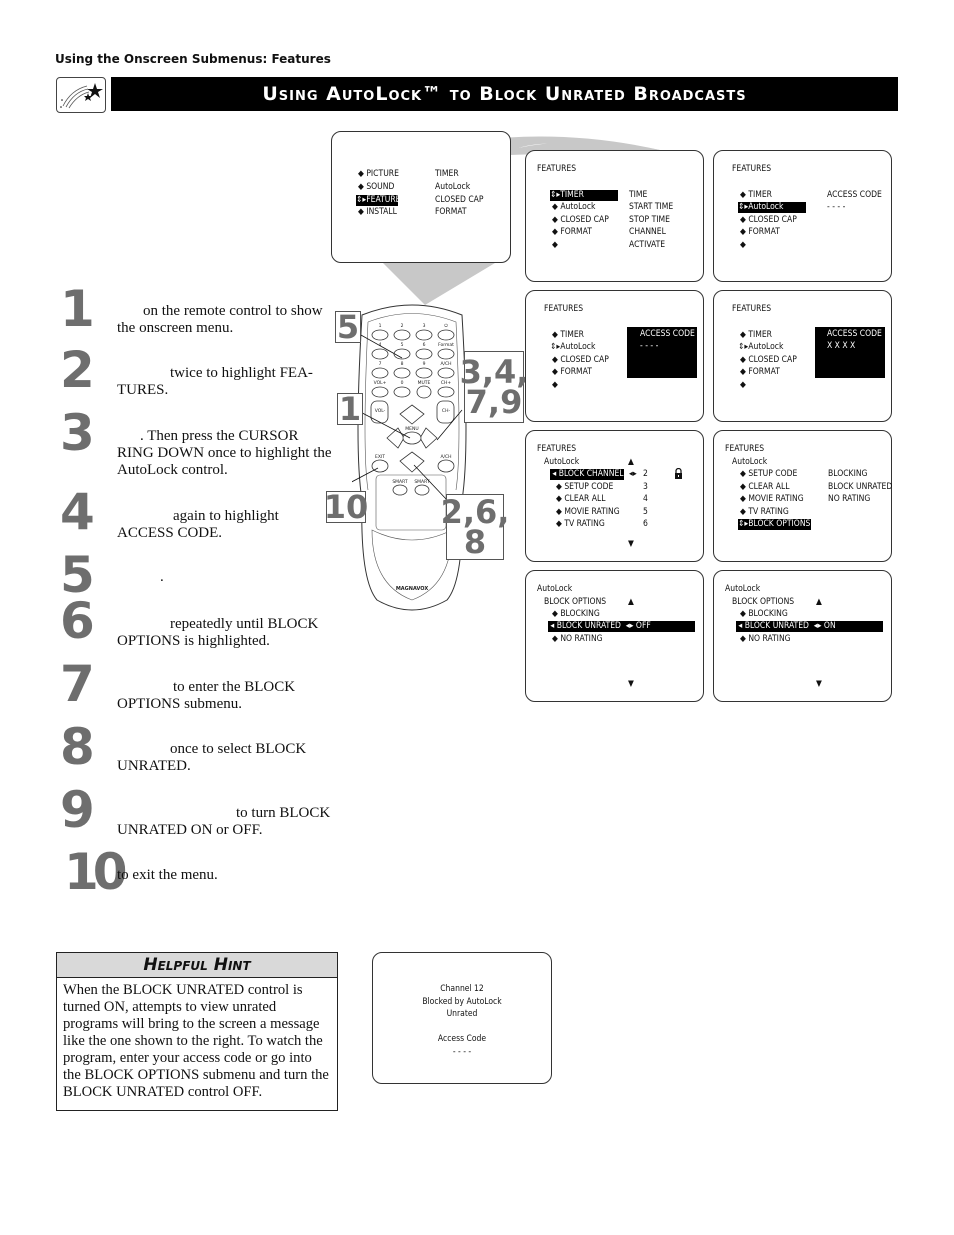 This screenshot has width=954, height=1235. Describe the element at coordinates (763, 602) in the screenshot. I see `screen-subtitle: BLOCK OPTIONS` at that location.